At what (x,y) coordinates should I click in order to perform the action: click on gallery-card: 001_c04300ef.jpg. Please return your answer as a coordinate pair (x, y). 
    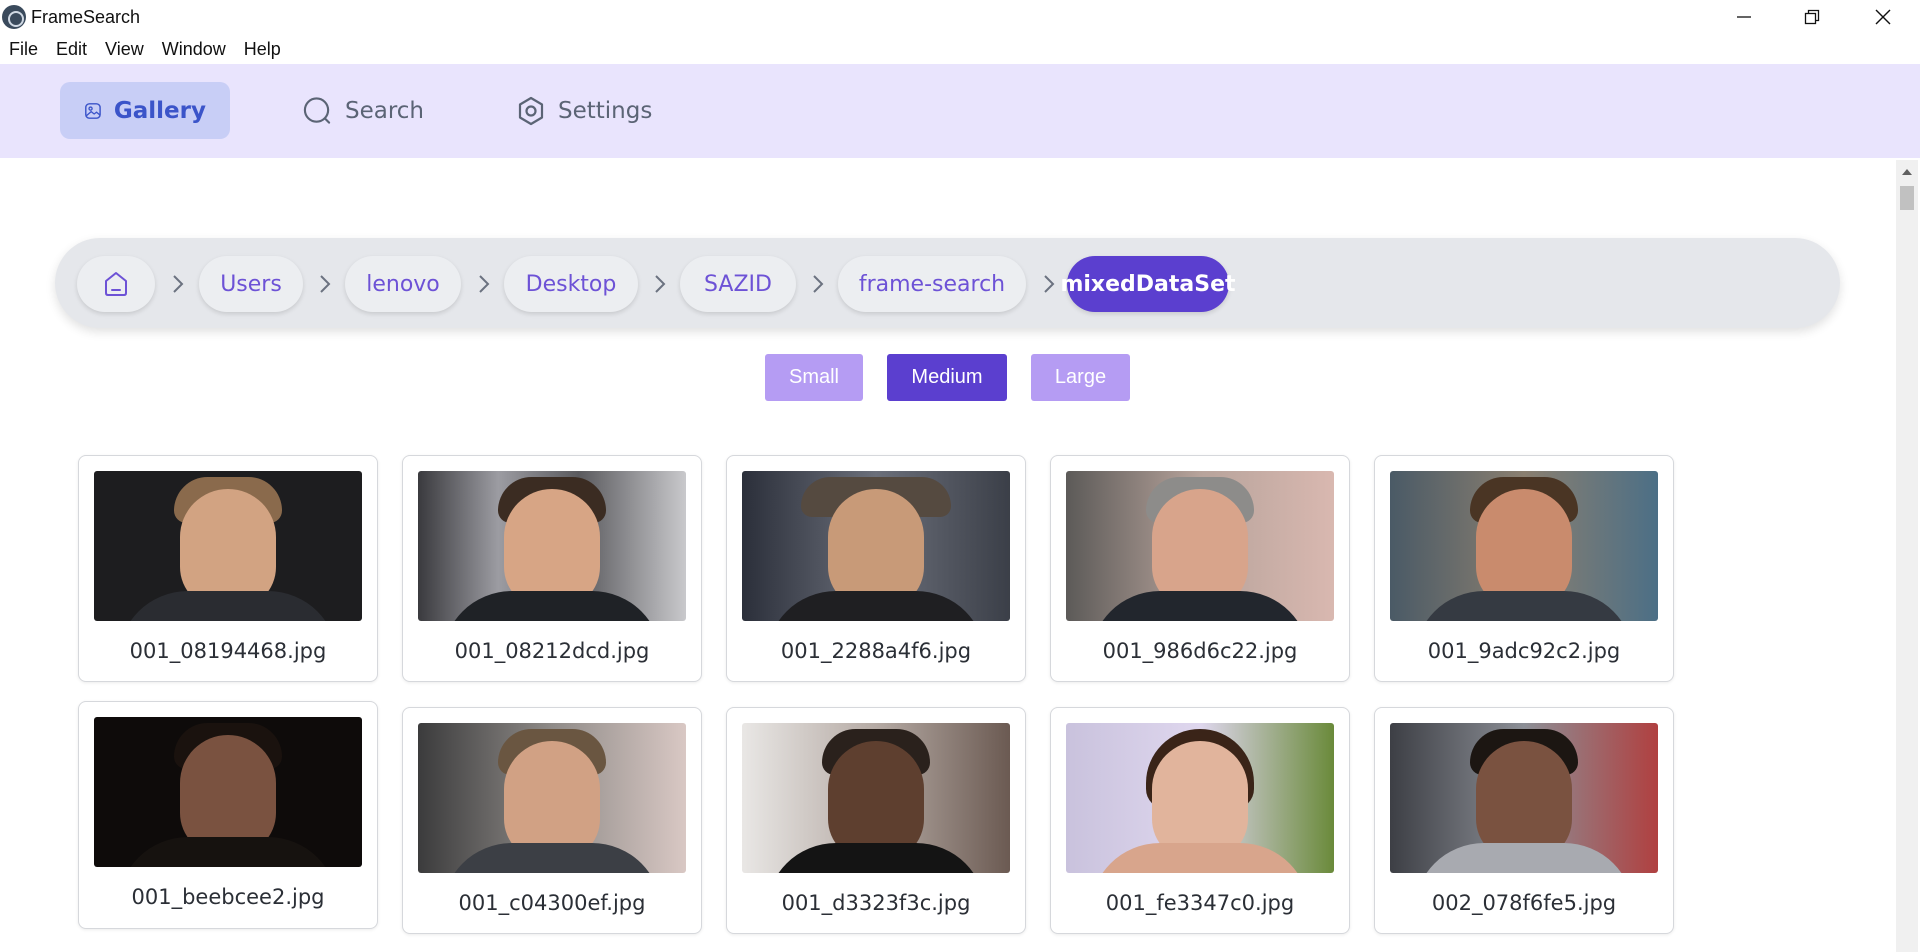
    Looking at the image, I should click on (552, 820).